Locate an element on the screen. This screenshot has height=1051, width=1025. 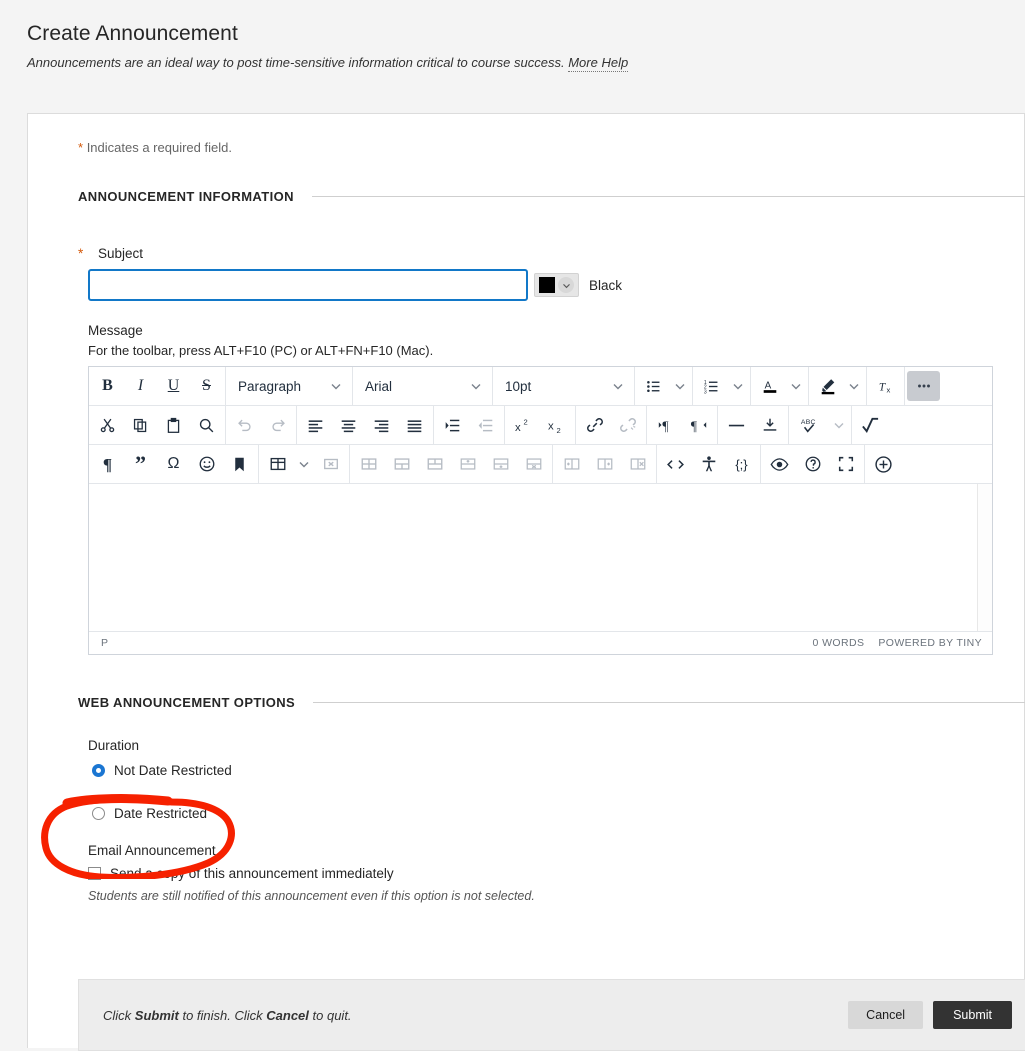
color-swatch-icon is located at coordinates (547, 285).